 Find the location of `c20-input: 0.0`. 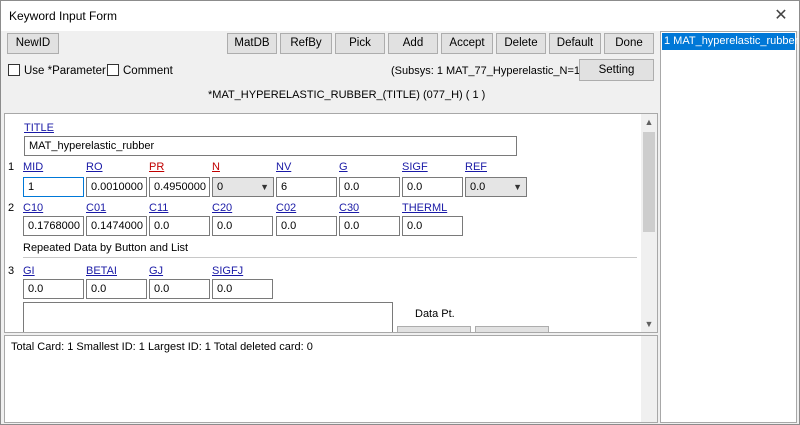

c20-input: 0.0 is located at coordinates (242, 226).